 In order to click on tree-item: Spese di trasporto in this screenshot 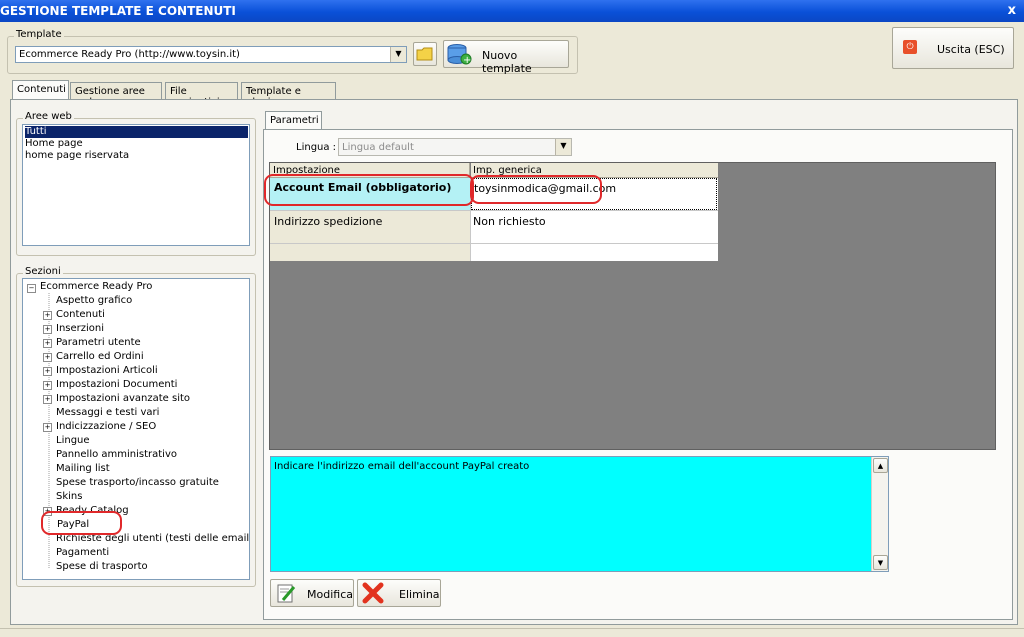, I will do `click(102, 567)`.